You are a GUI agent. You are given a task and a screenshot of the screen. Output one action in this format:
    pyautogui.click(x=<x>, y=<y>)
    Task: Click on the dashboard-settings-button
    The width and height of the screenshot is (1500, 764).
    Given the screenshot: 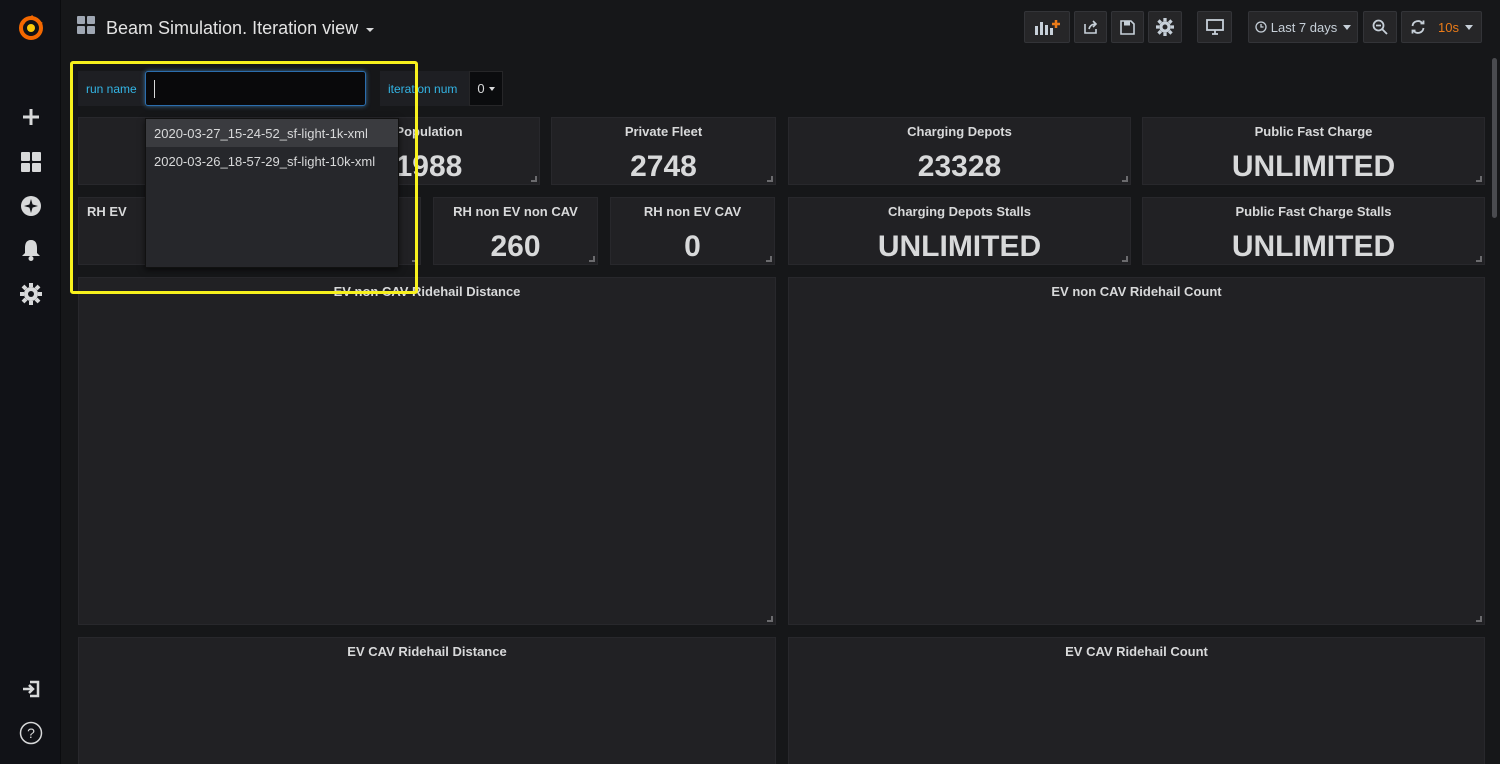 What is the action you would take?
    pyautogui.click(x=1165, y=27)
    